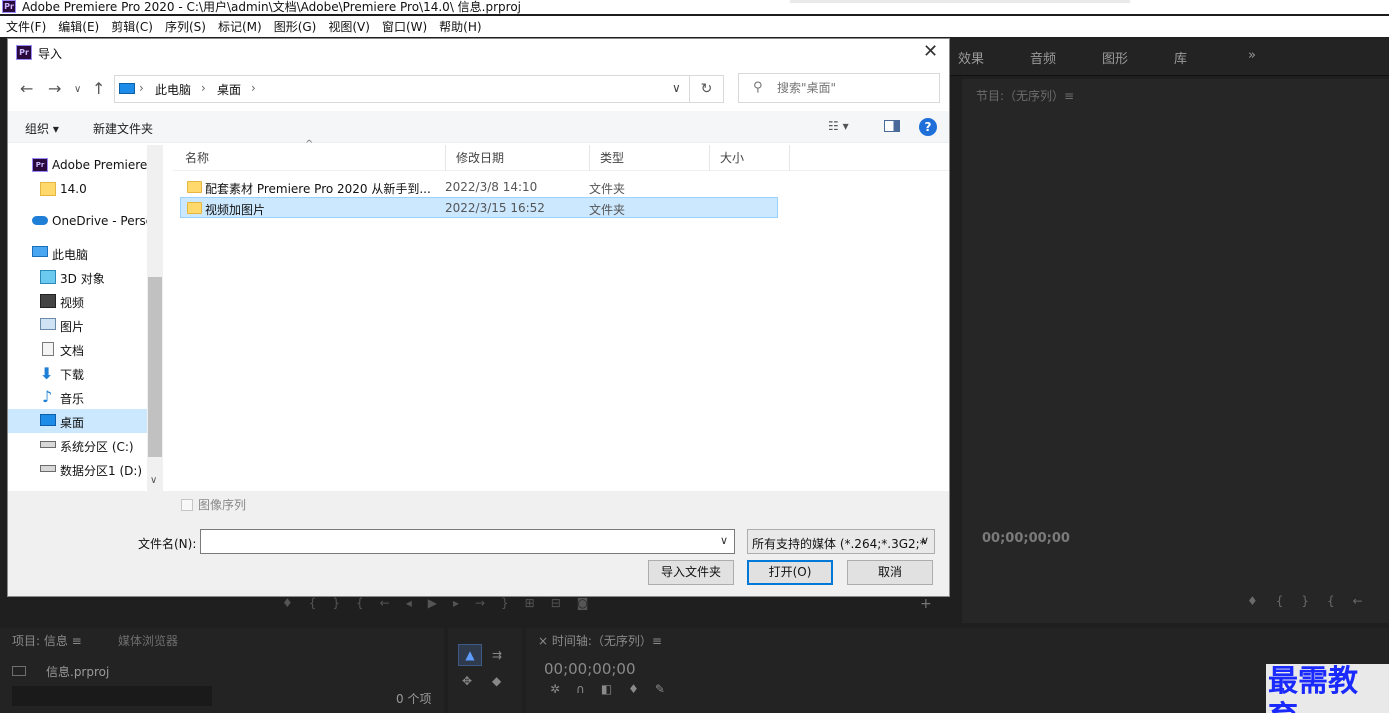 The height and width of the screenshot is (713, 1389). Describe the element at coordinates (676, 88) in the screenshot. I see `address-dropdown-icon: ∨` at that location.